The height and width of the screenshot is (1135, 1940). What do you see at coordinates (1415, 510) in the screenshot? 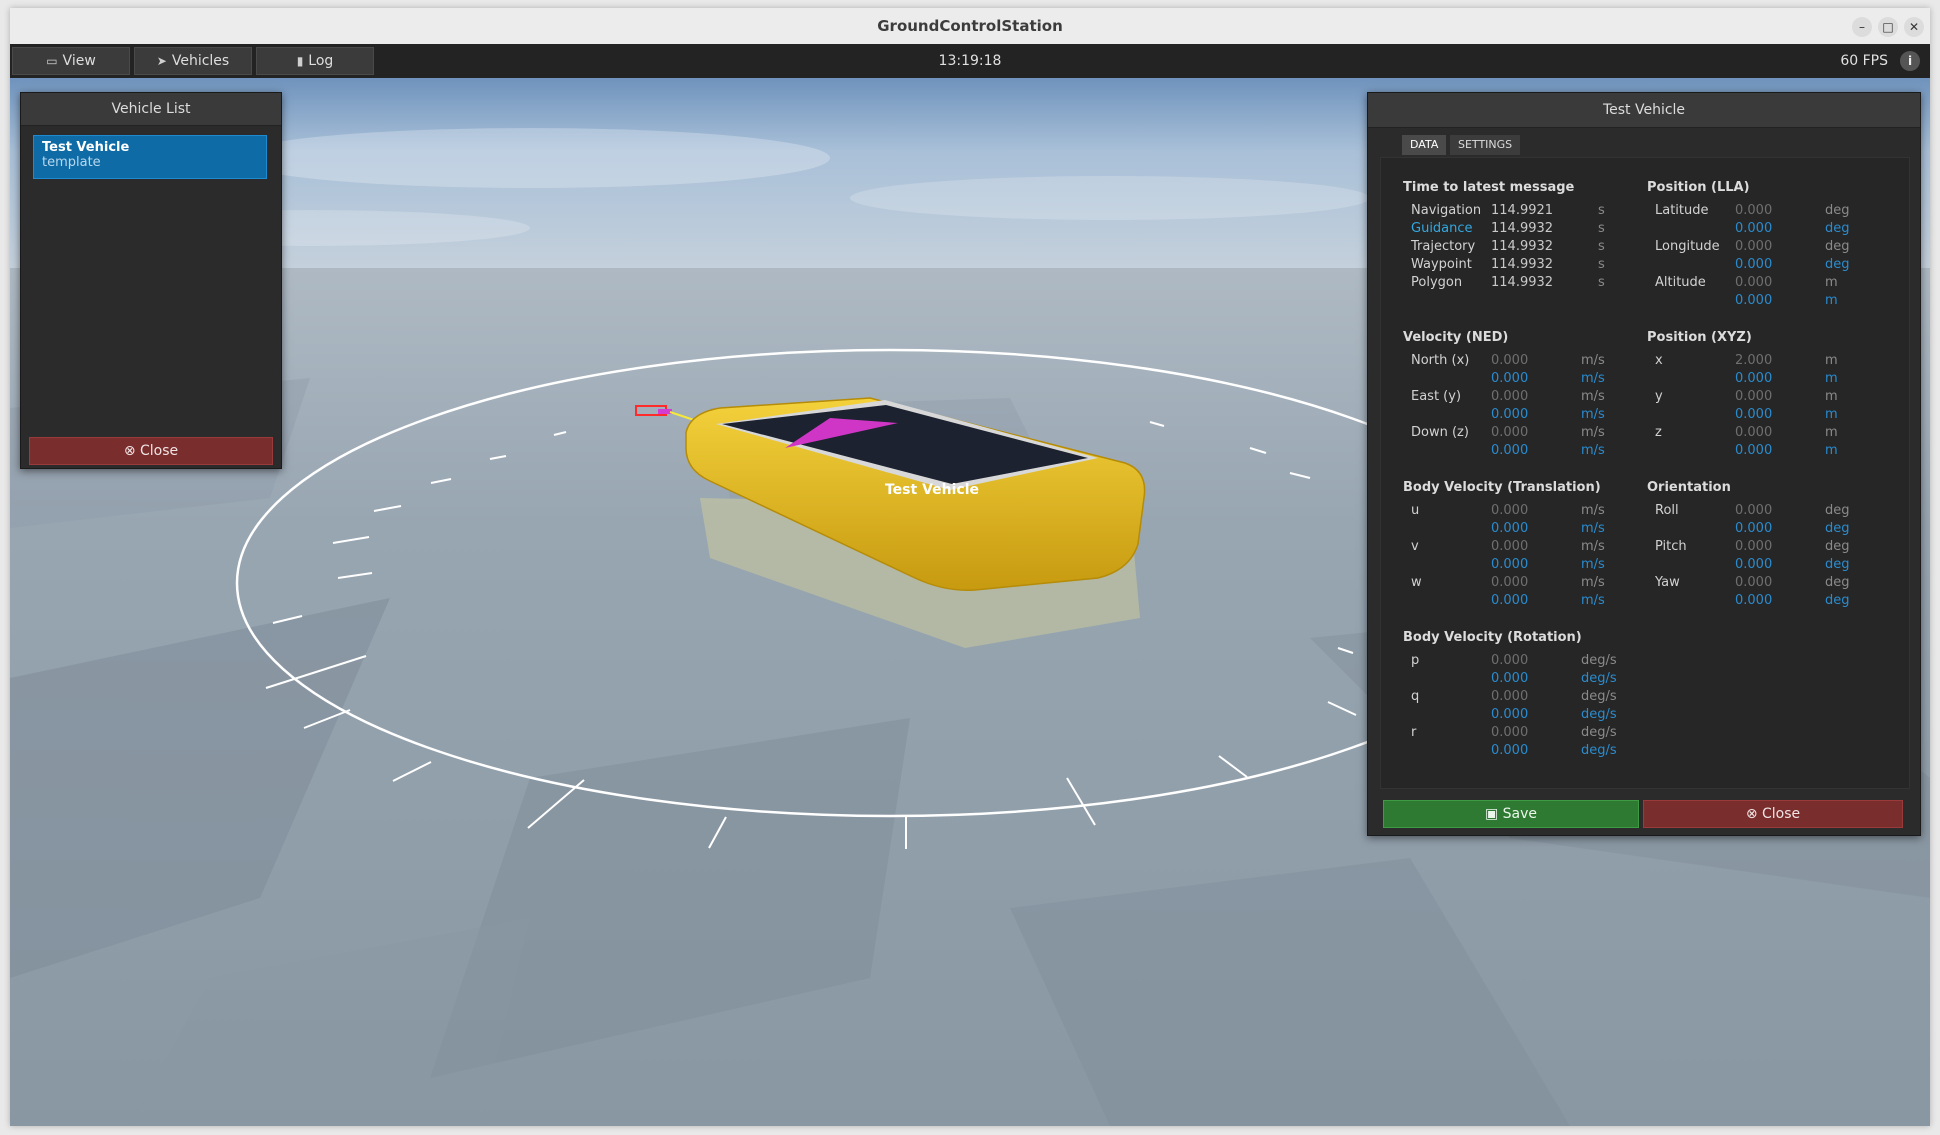
I see `bvt-label: u` at bounding box center [1415, 510].